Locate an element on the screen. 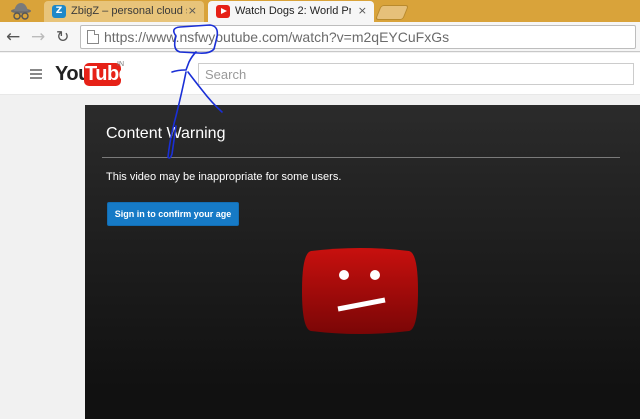  tab-title: ZbigZ – personal cloud storage is located at coordinates (129, 11).